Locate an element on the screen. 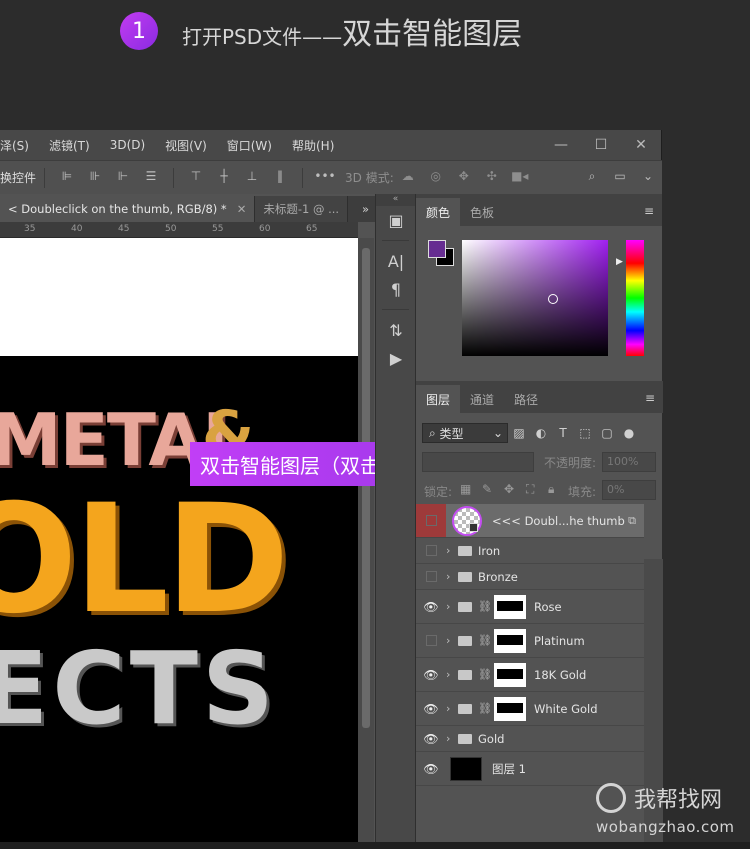 The height and width of the screenshot is (849, 750). smart-object-thumbnail is located at coordinates (467, 520).